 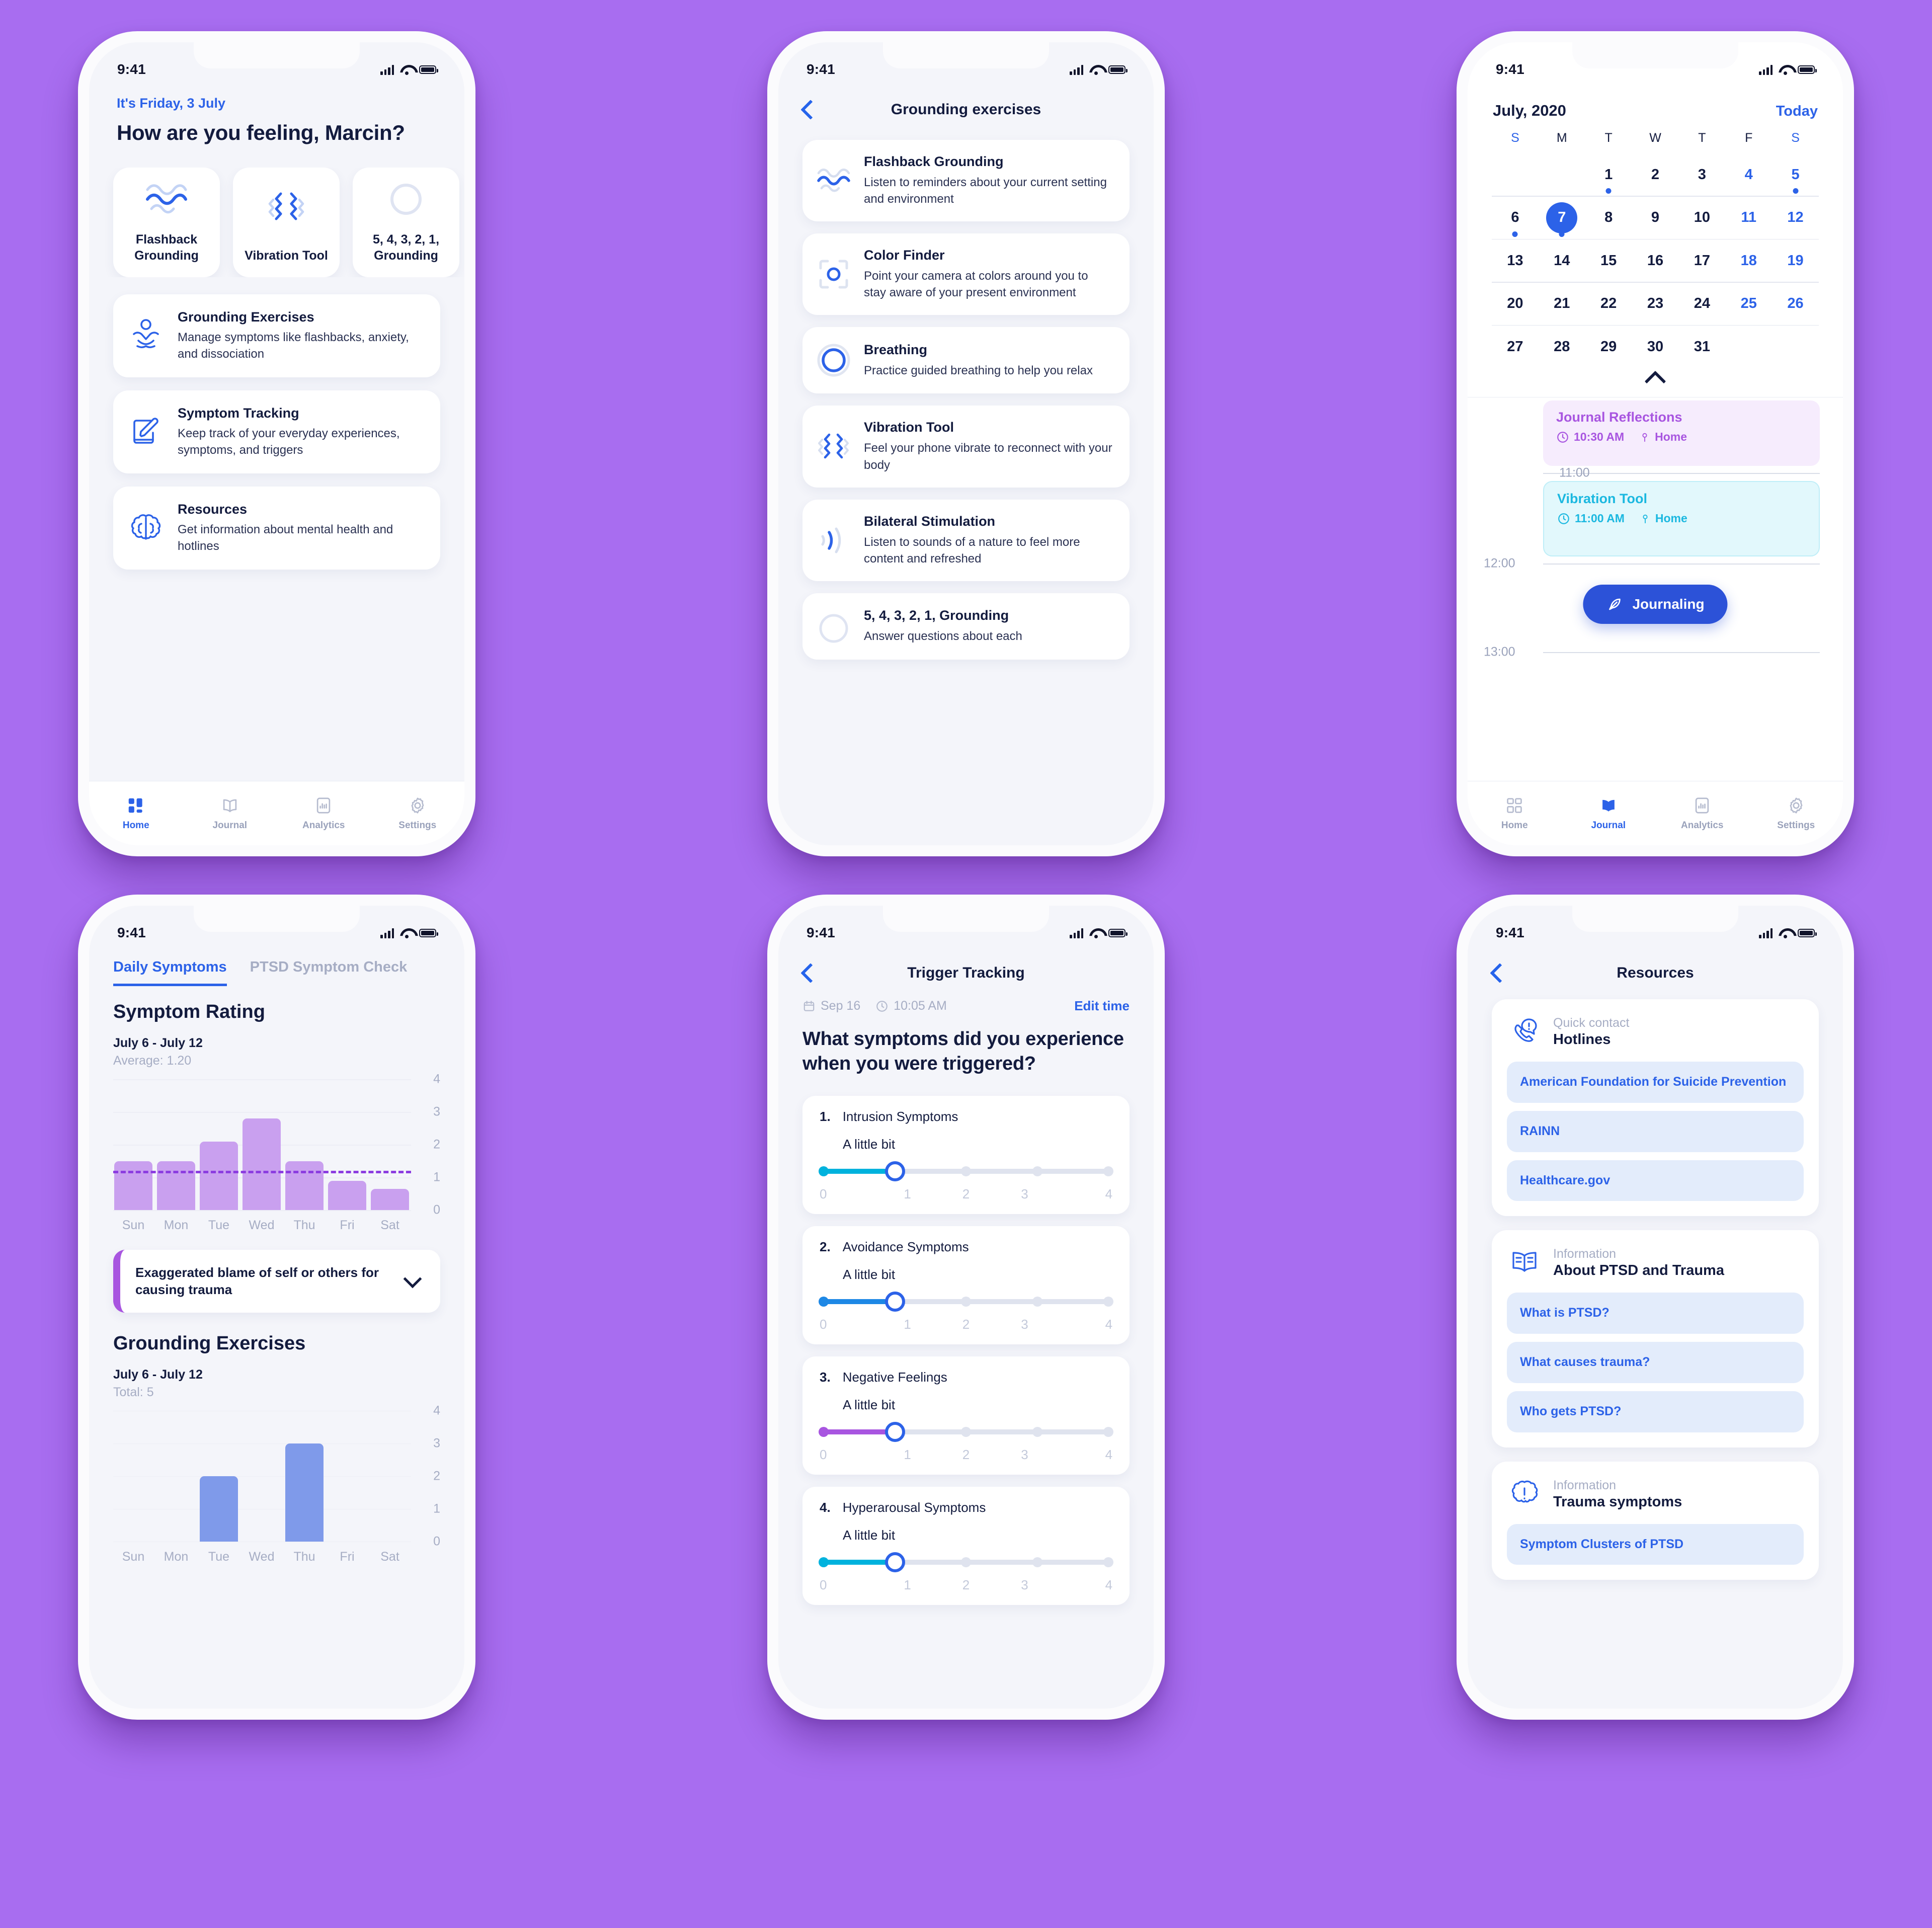 I want to click on edit-time-button: Edit time, so click(x=1102, y=1006).